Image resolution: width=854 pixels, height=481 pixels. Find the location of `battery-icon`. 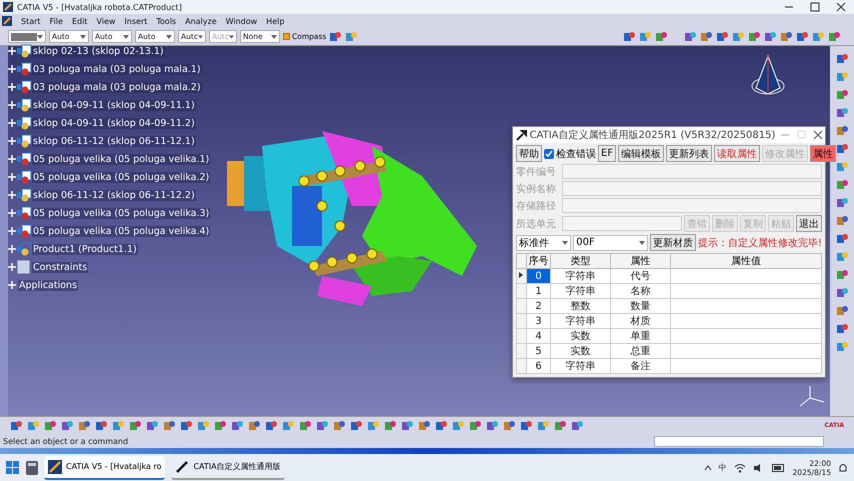

battery-icon is located at coordinates (779, 468).